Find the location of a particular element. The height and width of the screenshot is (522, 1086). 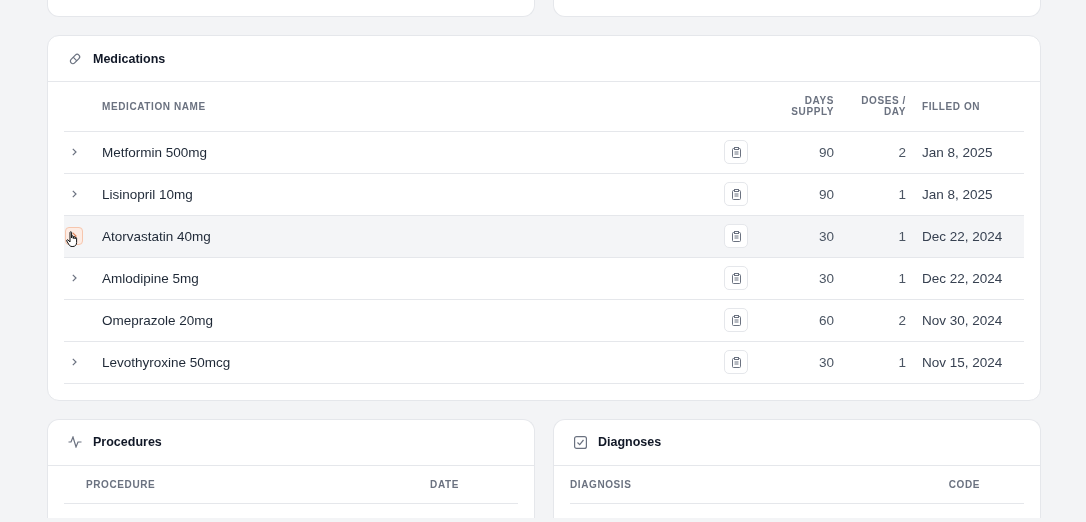

medication-name: Amlodipine 5mg is located at coordinates (413, 278).